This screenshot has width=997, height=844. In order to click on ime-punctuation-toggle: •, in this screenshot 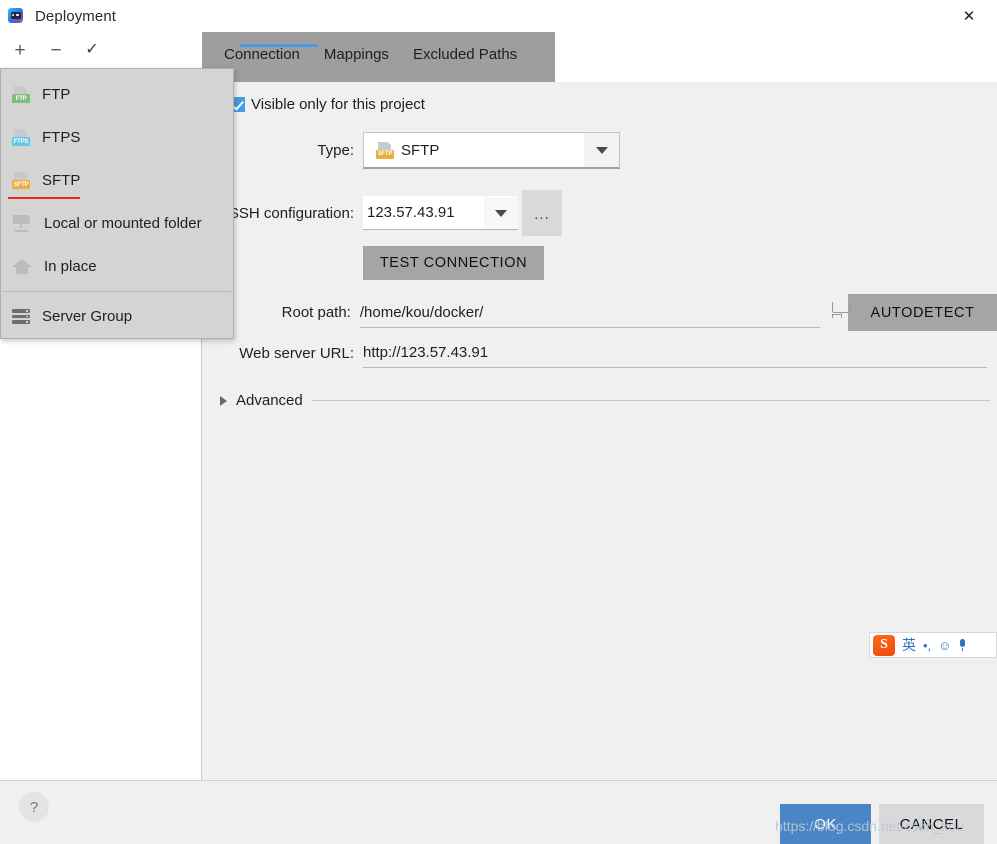, I will do `click(927, 645)`.